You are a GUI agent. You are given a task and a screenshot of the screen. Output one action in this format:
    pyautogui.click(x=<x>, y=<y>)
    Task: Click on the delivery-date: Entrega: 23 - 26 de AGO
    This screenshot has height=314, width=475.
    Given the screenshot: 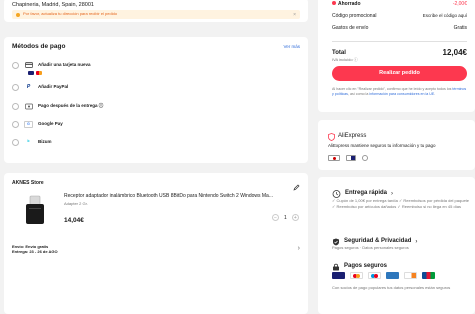 What is the action you would take?
    pyautogui.click(x=35, y=251)
    